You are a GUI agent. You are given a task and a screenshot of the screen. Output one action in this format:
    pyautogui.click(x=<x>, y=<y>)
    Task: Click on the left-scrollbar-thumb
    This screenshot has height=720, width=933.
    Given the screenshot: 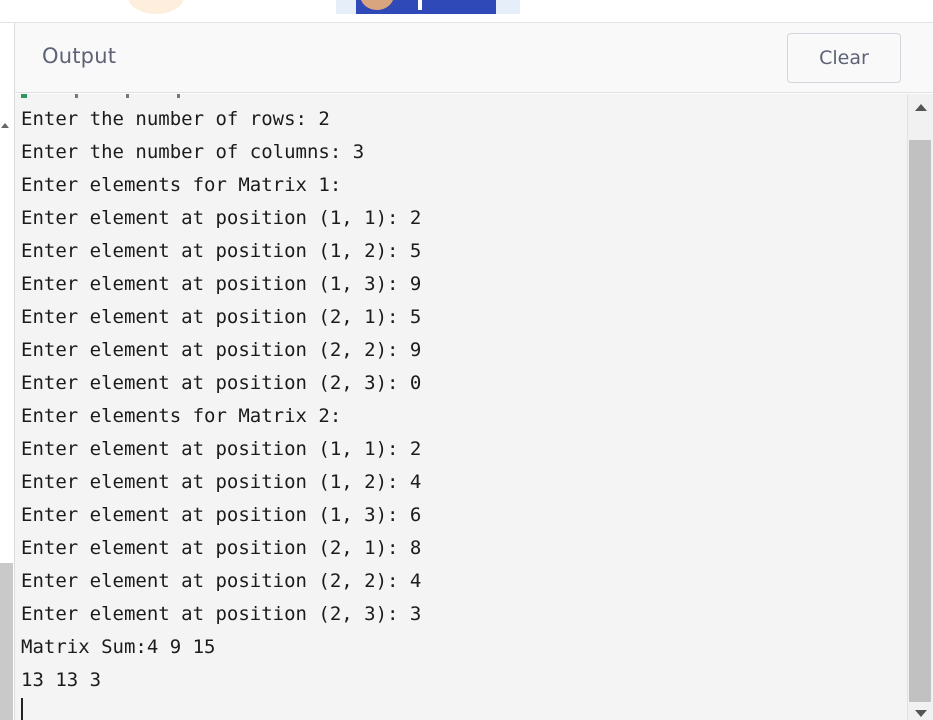 What is the action you would take?
    pyautogui.click(x=6, y=641)
    